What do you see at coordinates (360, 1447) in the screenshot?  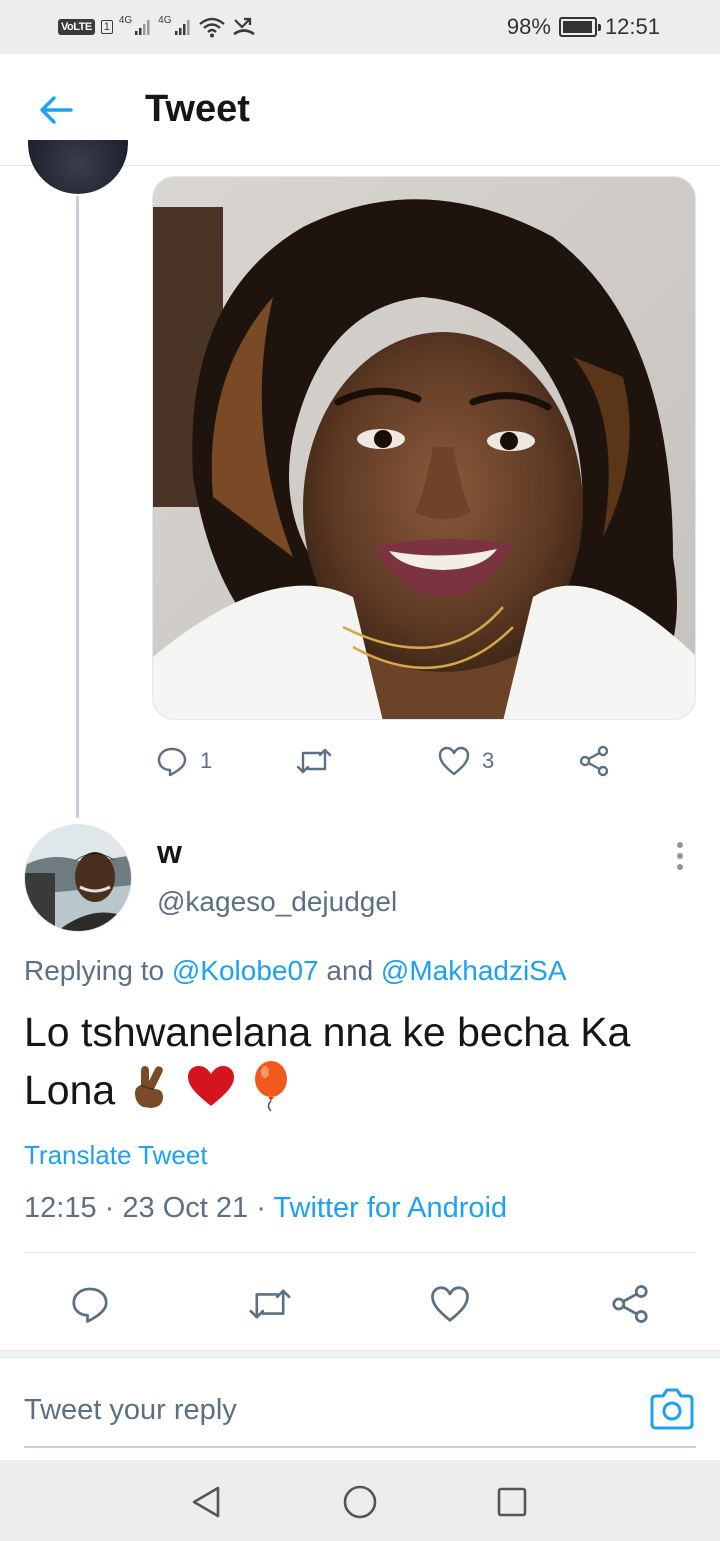 I see `reply-input-underline` at bounding box center [360, 1447].